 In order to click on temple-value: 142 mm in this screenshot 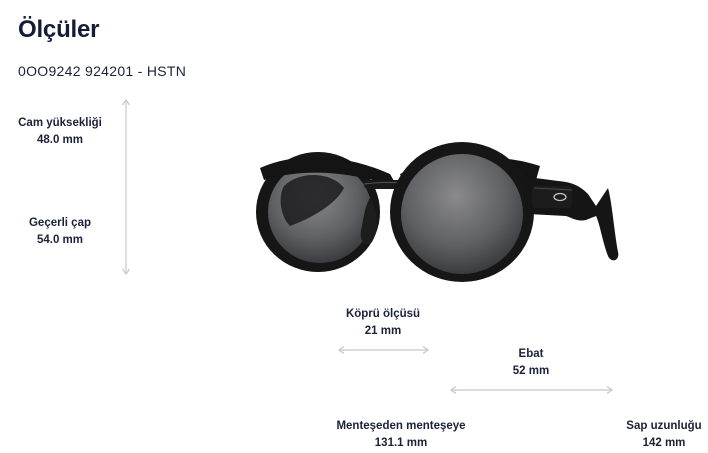, I will do `click(664, 443)`.